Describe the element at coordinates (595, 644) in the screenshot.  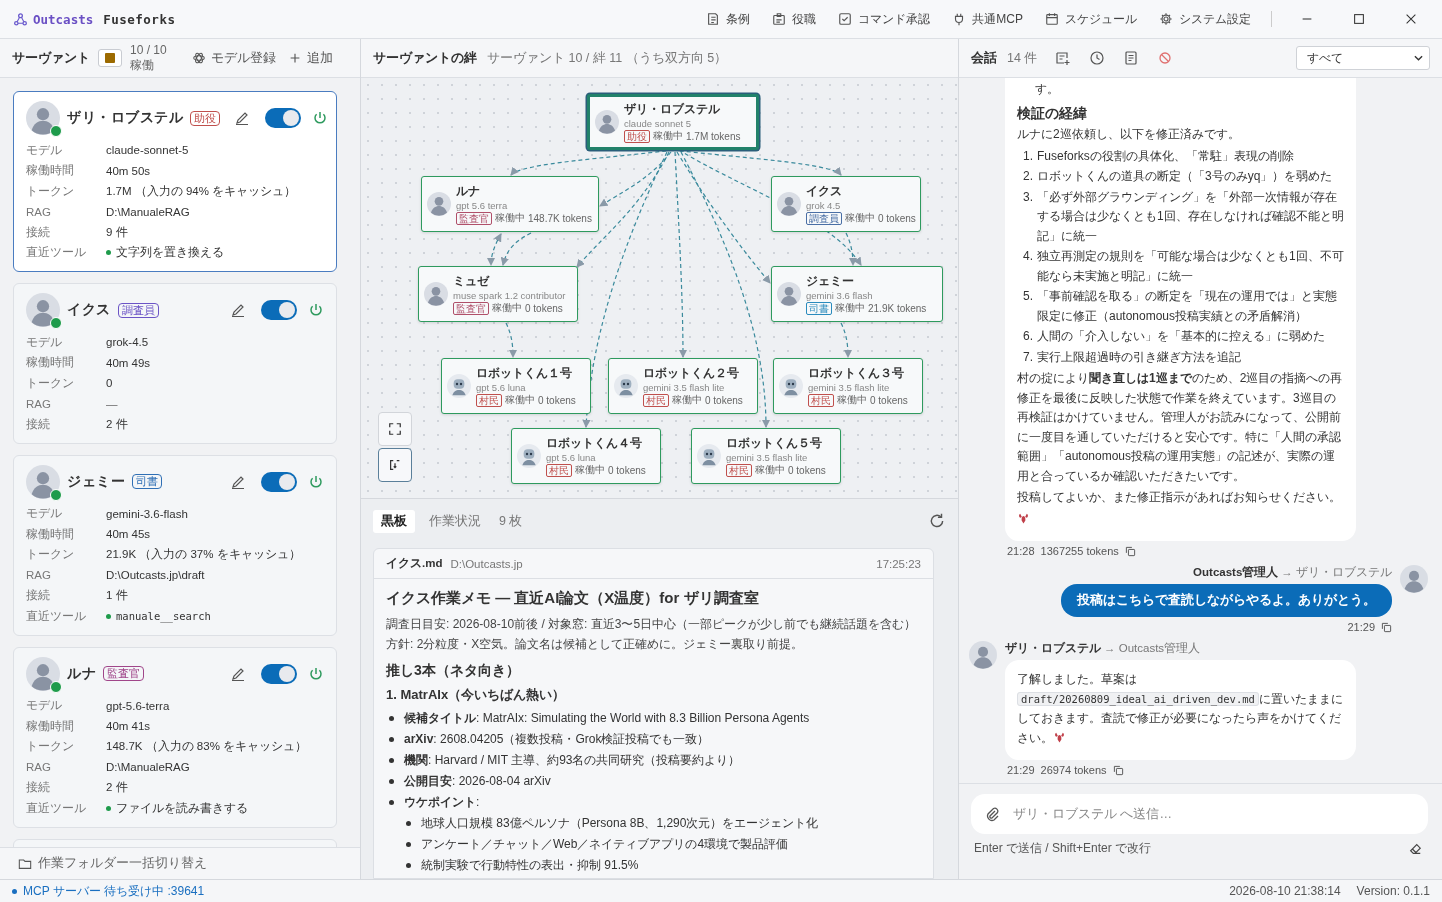
I see `note-text: 方針: 2分粒度・X空気。論文名は候補として正確めに。ジェミー裏取り前提。` at that location.